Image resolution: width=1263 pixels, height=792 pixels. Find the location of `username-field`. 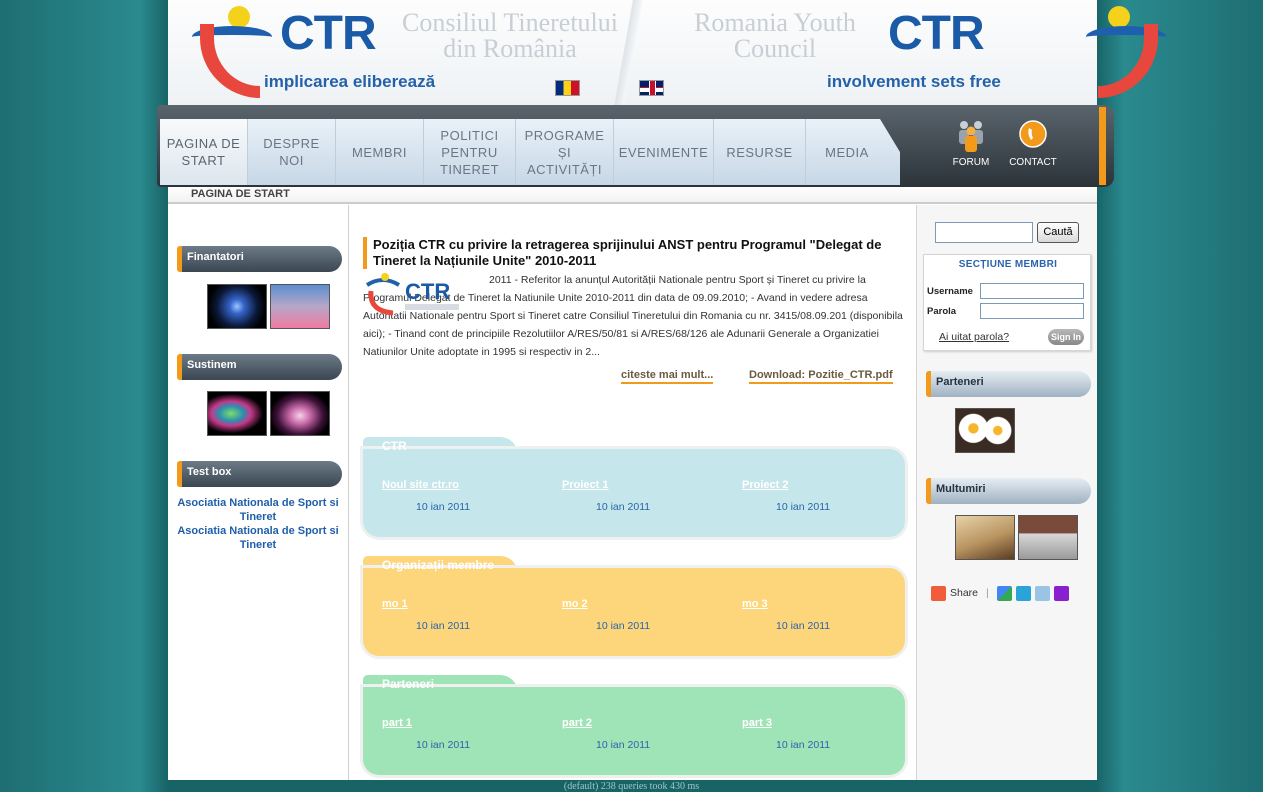

username-field is located at coordinates (1032, 291).